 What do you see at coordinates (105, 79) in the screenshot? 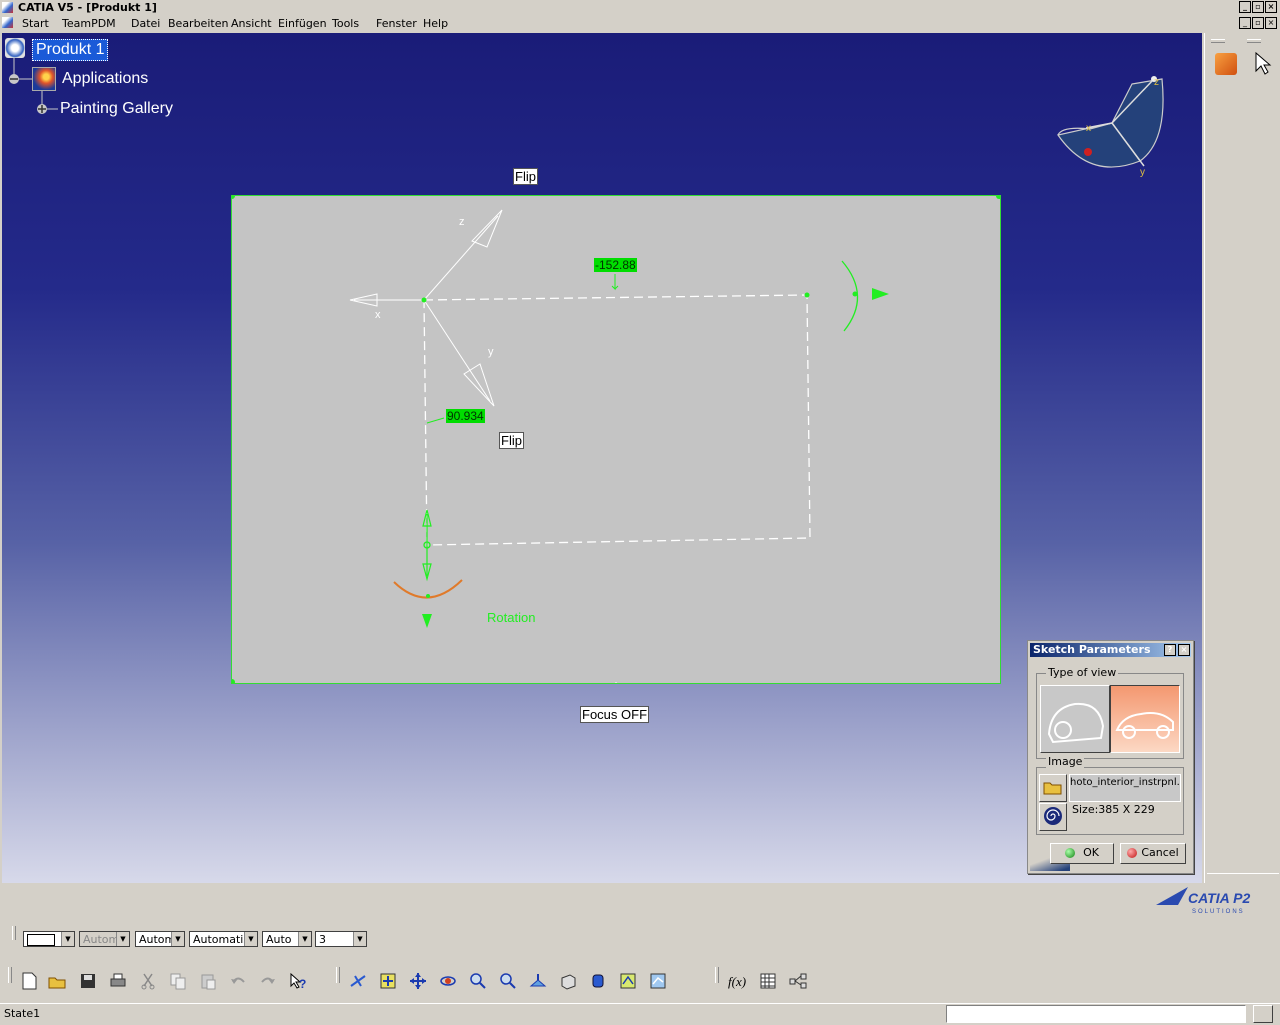
I see `tree-node-applications: Applications` at bounding box center [105, 79].